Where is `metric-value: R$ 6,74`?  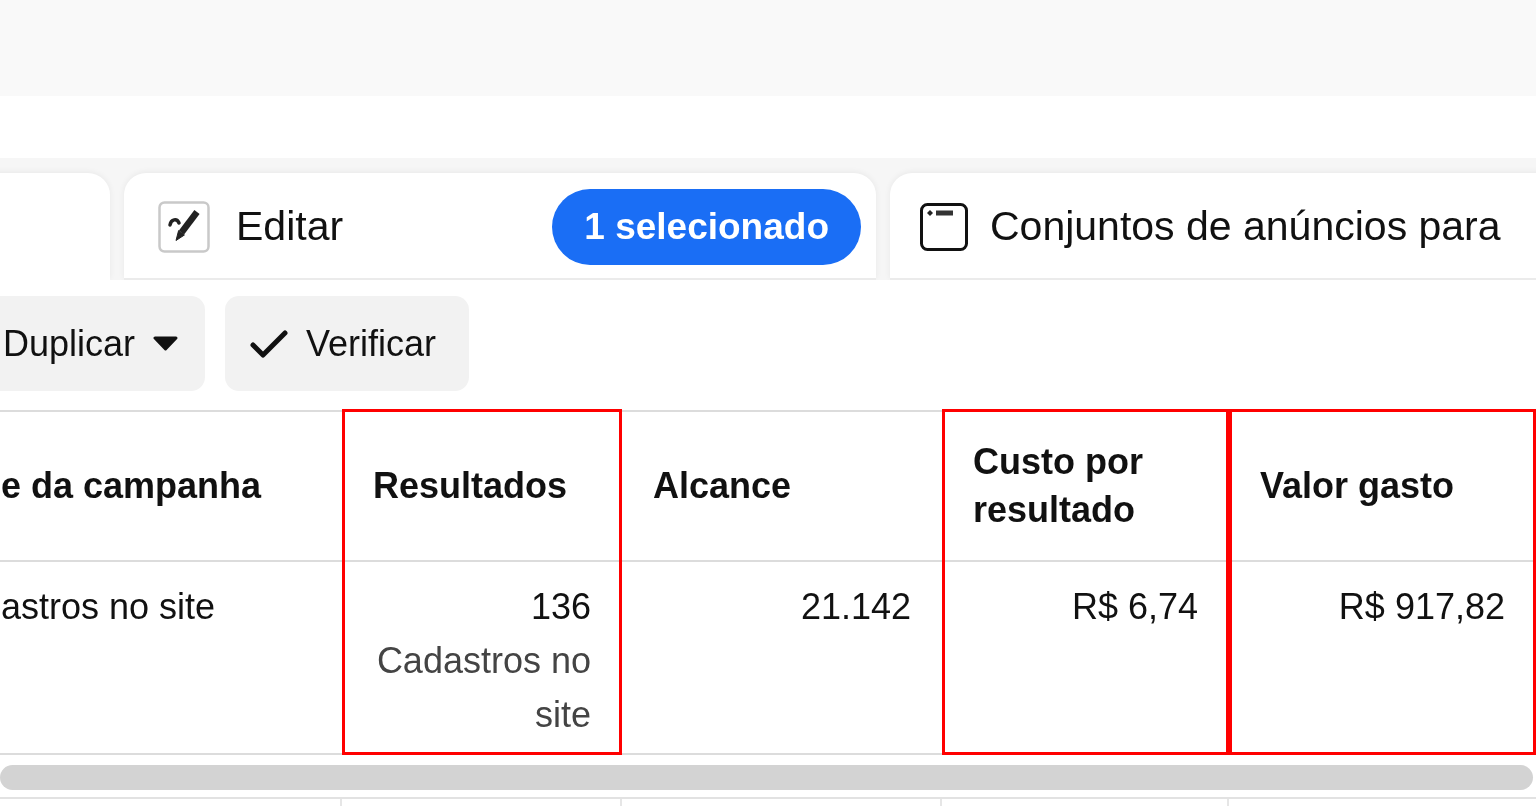
metric-value: R$ 6,74 is located at coordinates (1134, 607).